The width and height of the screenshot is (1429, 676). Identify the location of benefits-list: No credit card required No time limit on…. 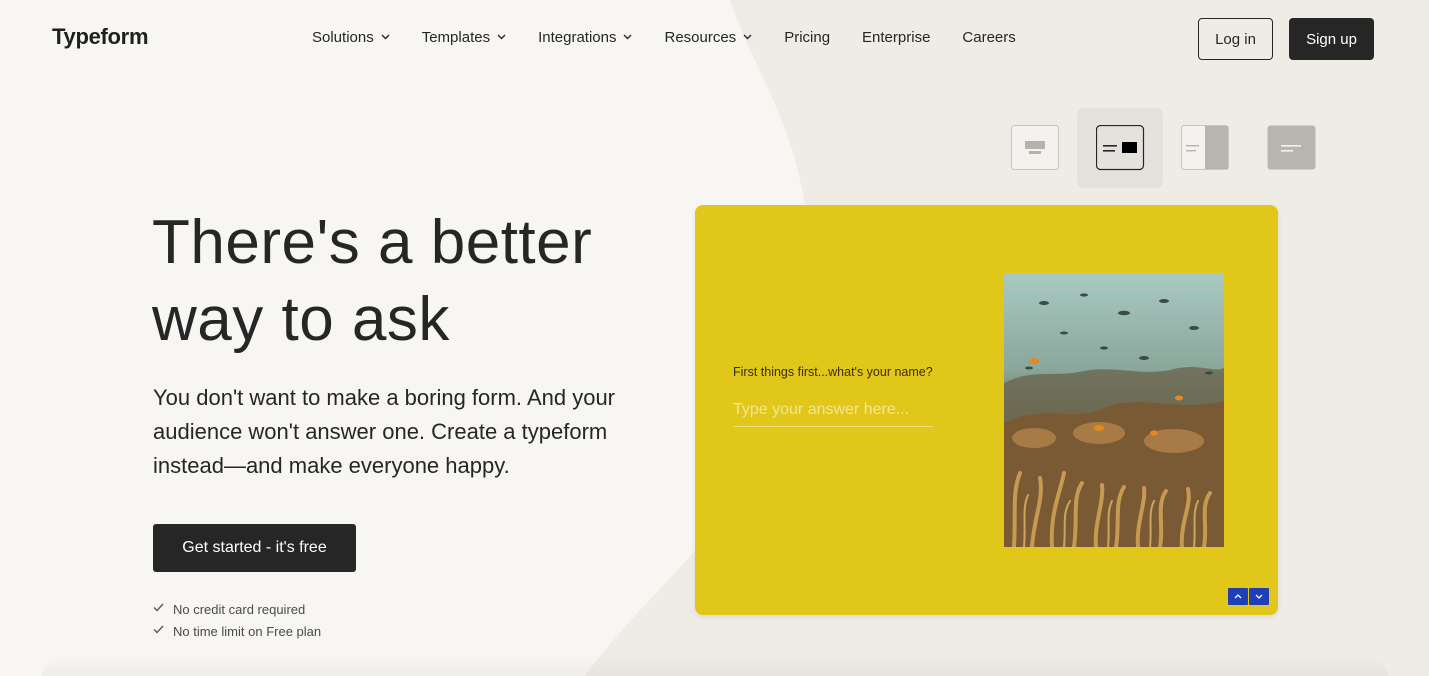
(237, 620).